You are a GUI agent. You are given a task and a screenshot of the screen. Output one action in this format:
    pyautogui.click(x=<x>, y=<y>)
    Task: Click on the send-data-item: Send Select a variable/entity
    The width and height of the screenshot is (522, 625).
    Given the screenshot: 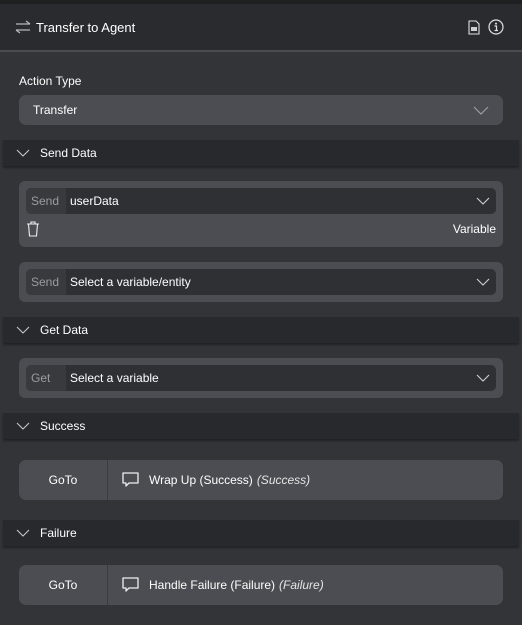 What is the action you would take?
    pyautogui.click(x=261, y=282)
    